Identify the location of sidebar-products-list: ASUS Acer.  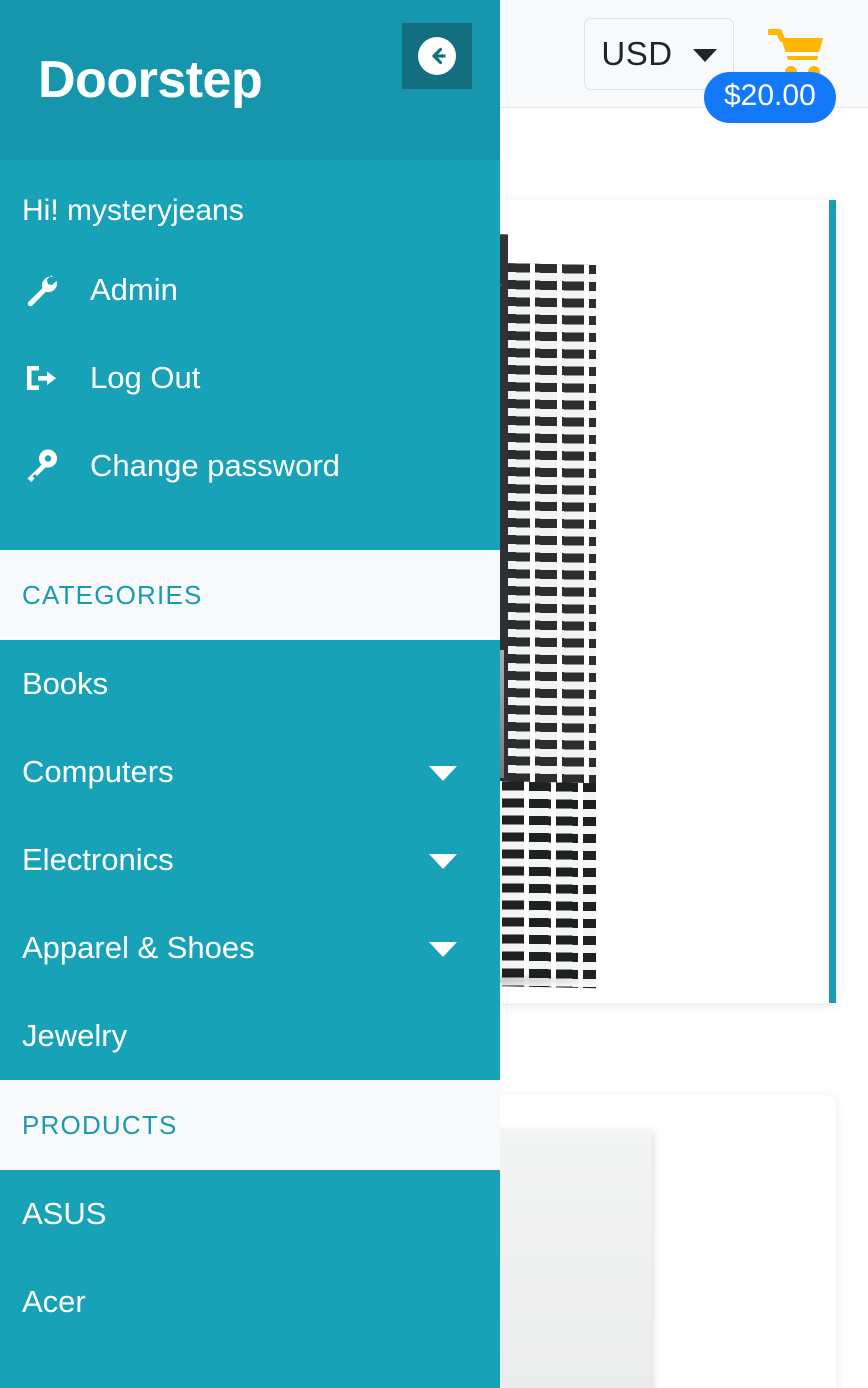
(250, 1258).